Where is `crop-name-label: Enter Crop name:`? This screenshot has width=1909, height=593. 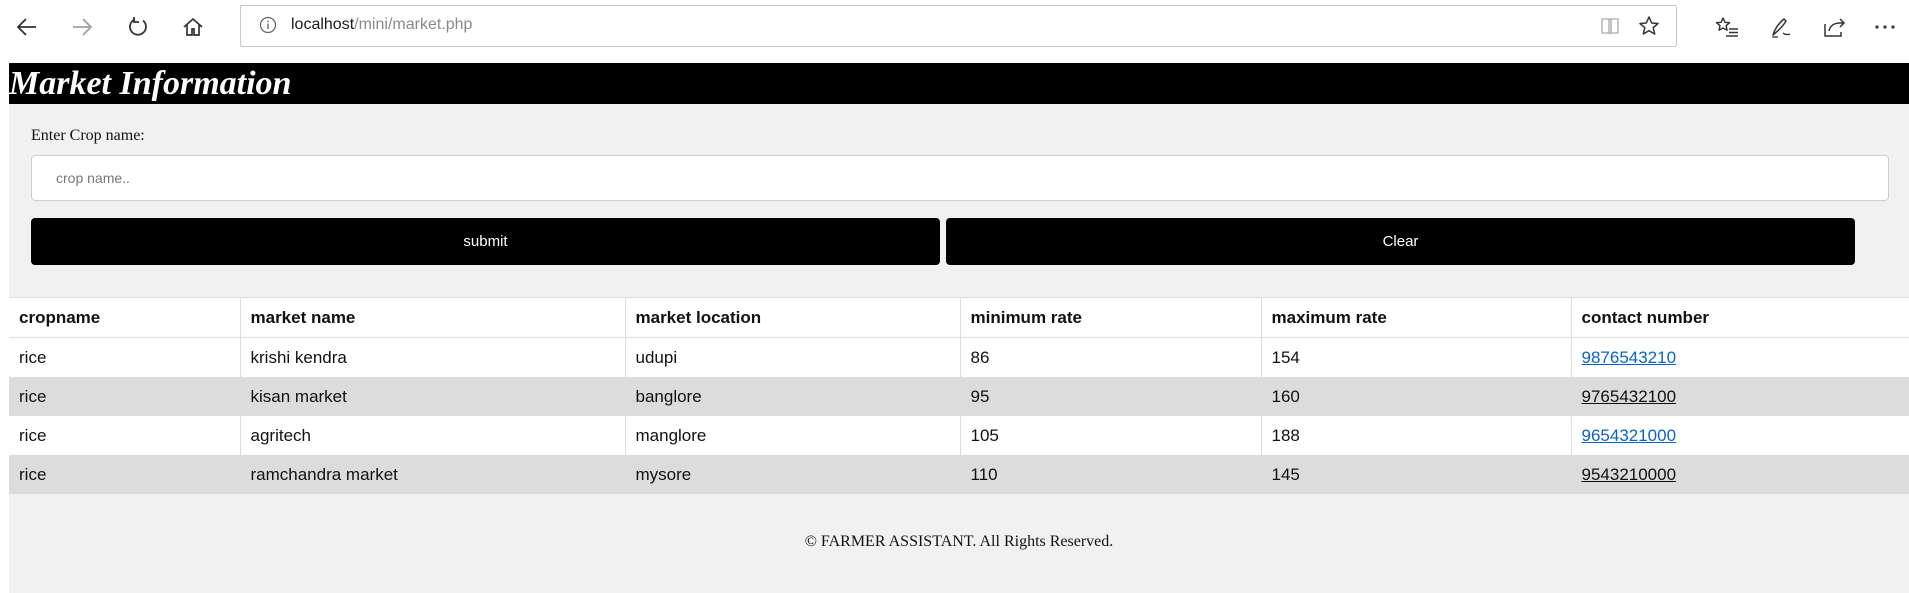
crop-name-label: Enter Crop name: is located at coordinates (88, 135).